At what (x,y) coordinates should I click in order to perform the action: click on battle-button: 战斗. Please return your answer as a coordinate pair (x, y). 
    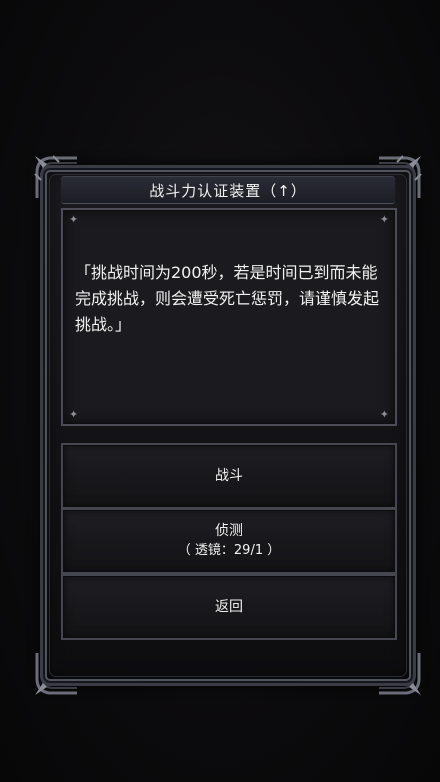
    Looking at the image, I should click on (229, 476).